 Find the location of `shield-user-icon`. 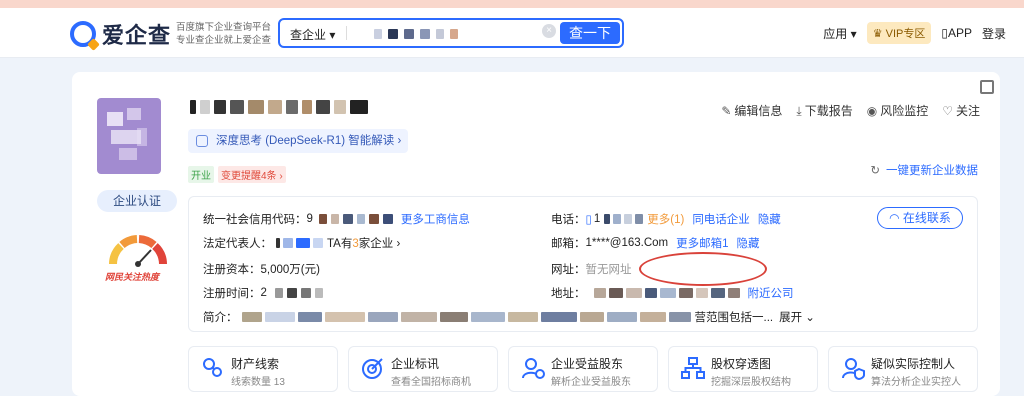

shield-user-icon is located at coordinates (853, 369).